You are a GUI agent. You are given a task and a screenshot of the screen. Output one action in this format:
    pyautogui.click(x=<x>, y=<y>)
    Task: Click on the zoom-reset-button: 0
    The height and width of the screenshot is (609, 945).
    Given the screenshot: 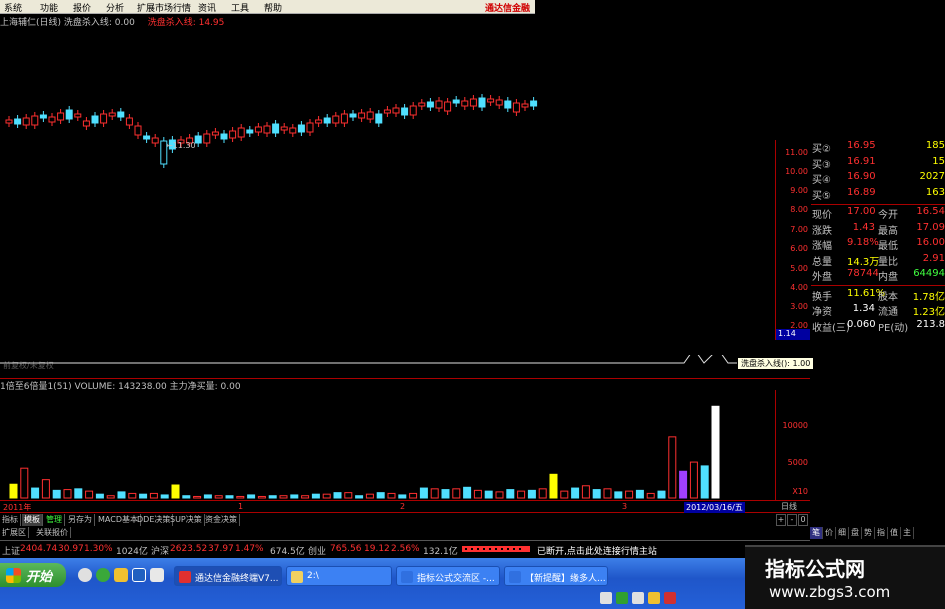 What is the action you would take?
    pyautogui.click(x=803, y=520)
    